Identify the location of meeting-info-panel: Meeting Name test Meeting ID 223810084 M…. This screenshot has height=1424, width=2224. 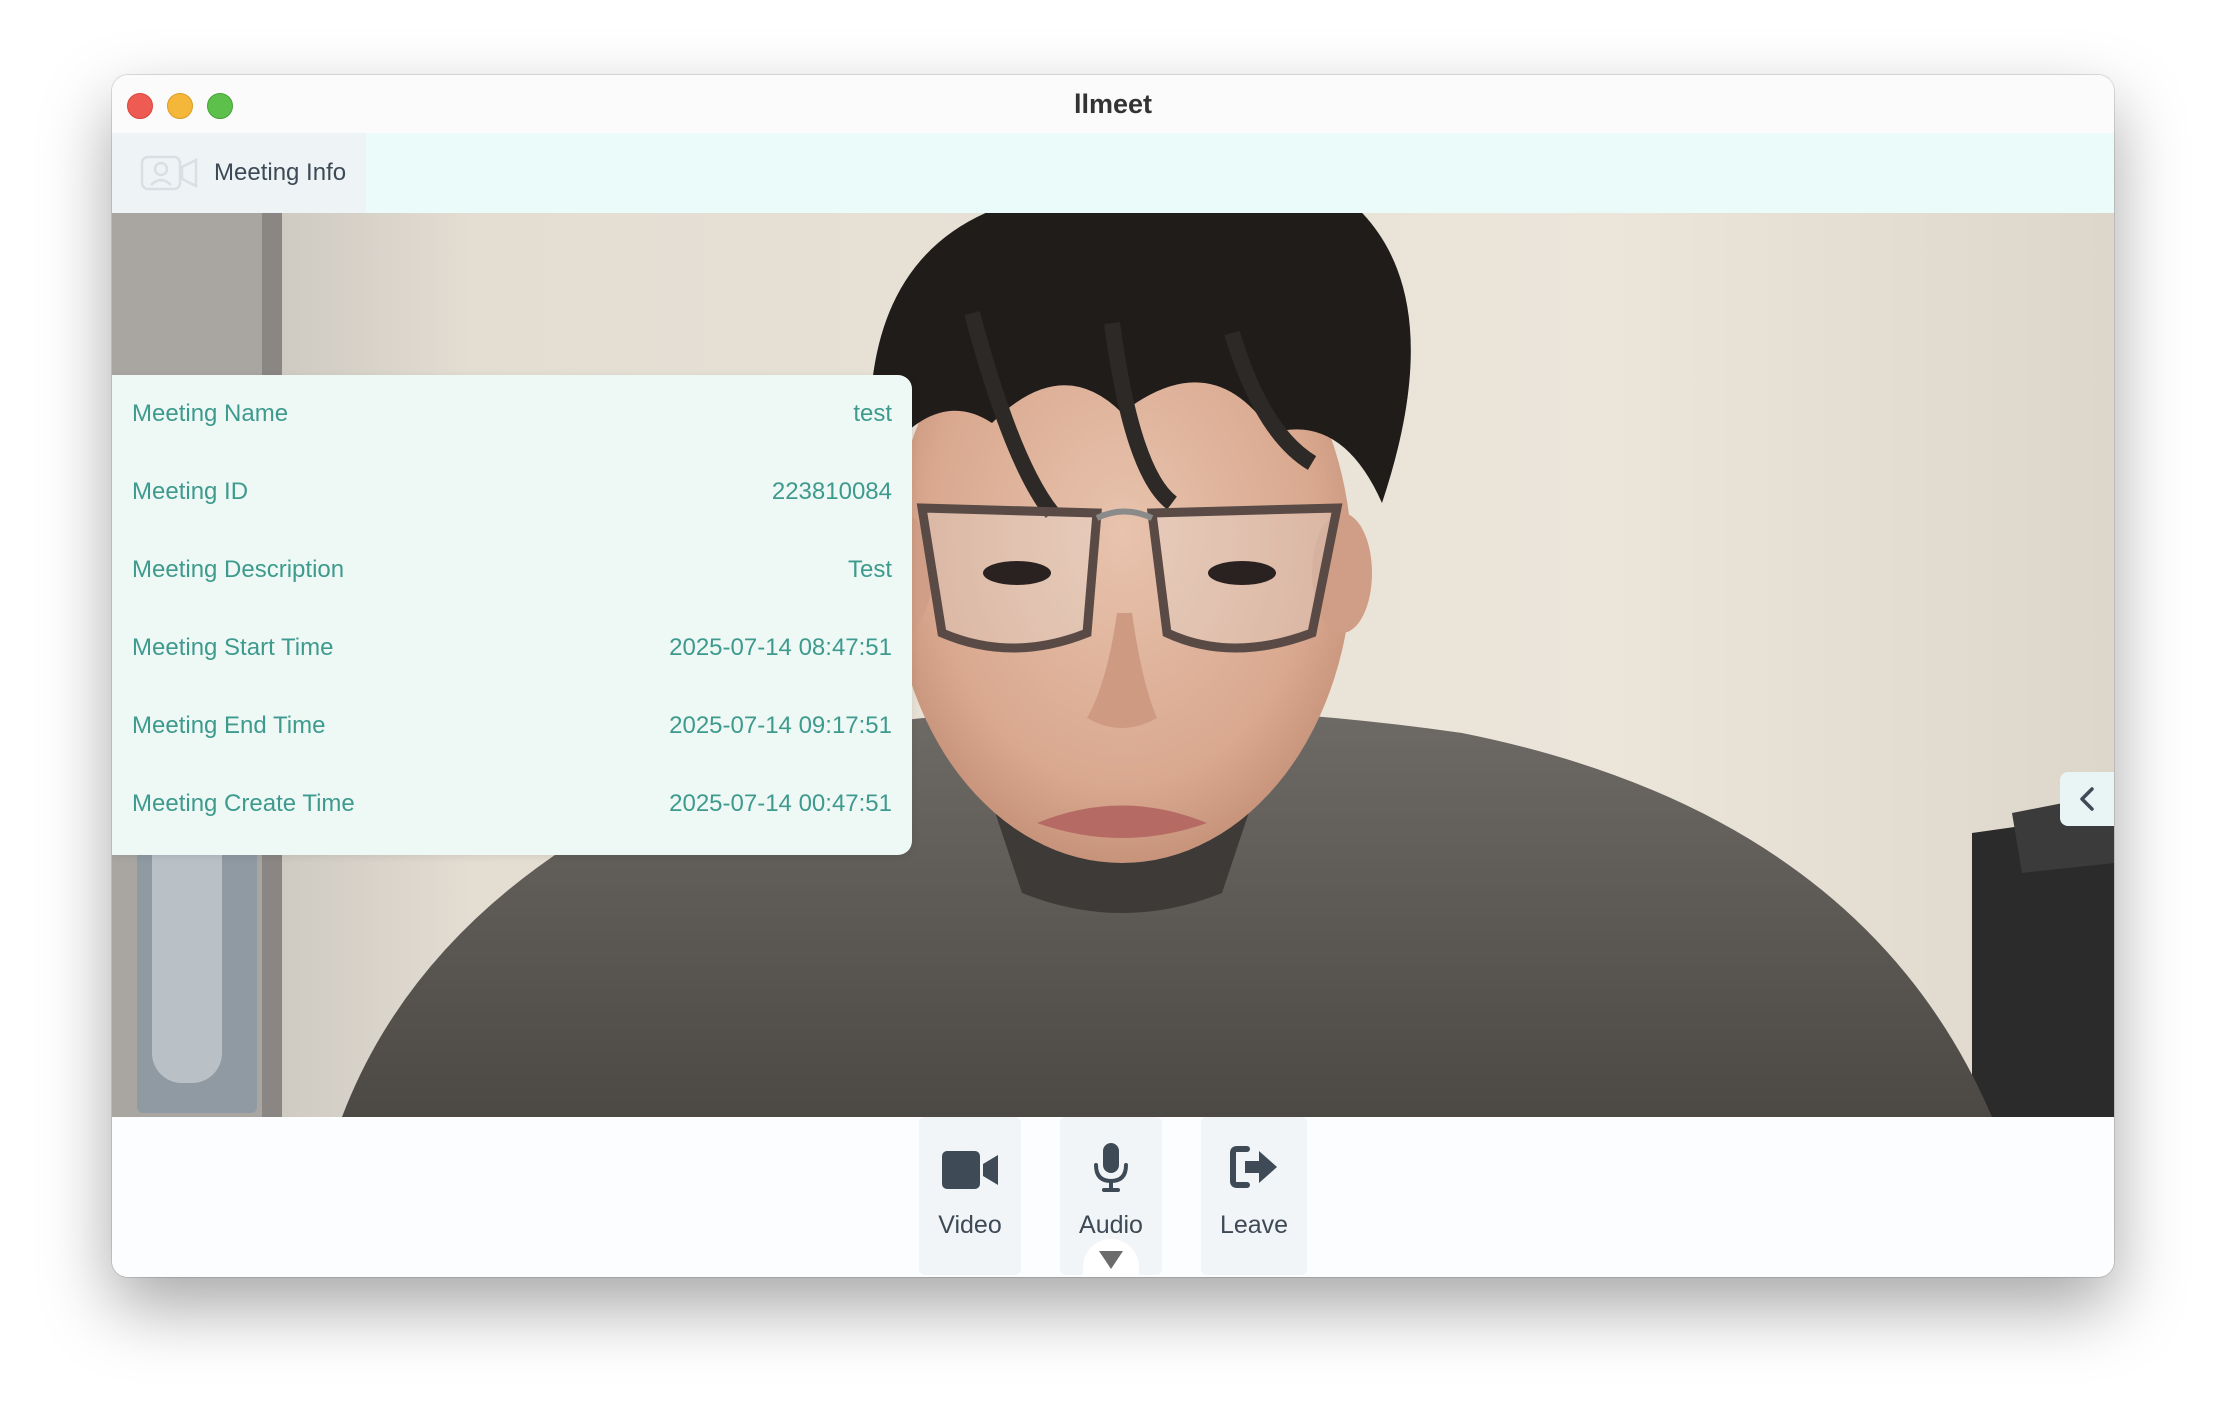
(512, 615).